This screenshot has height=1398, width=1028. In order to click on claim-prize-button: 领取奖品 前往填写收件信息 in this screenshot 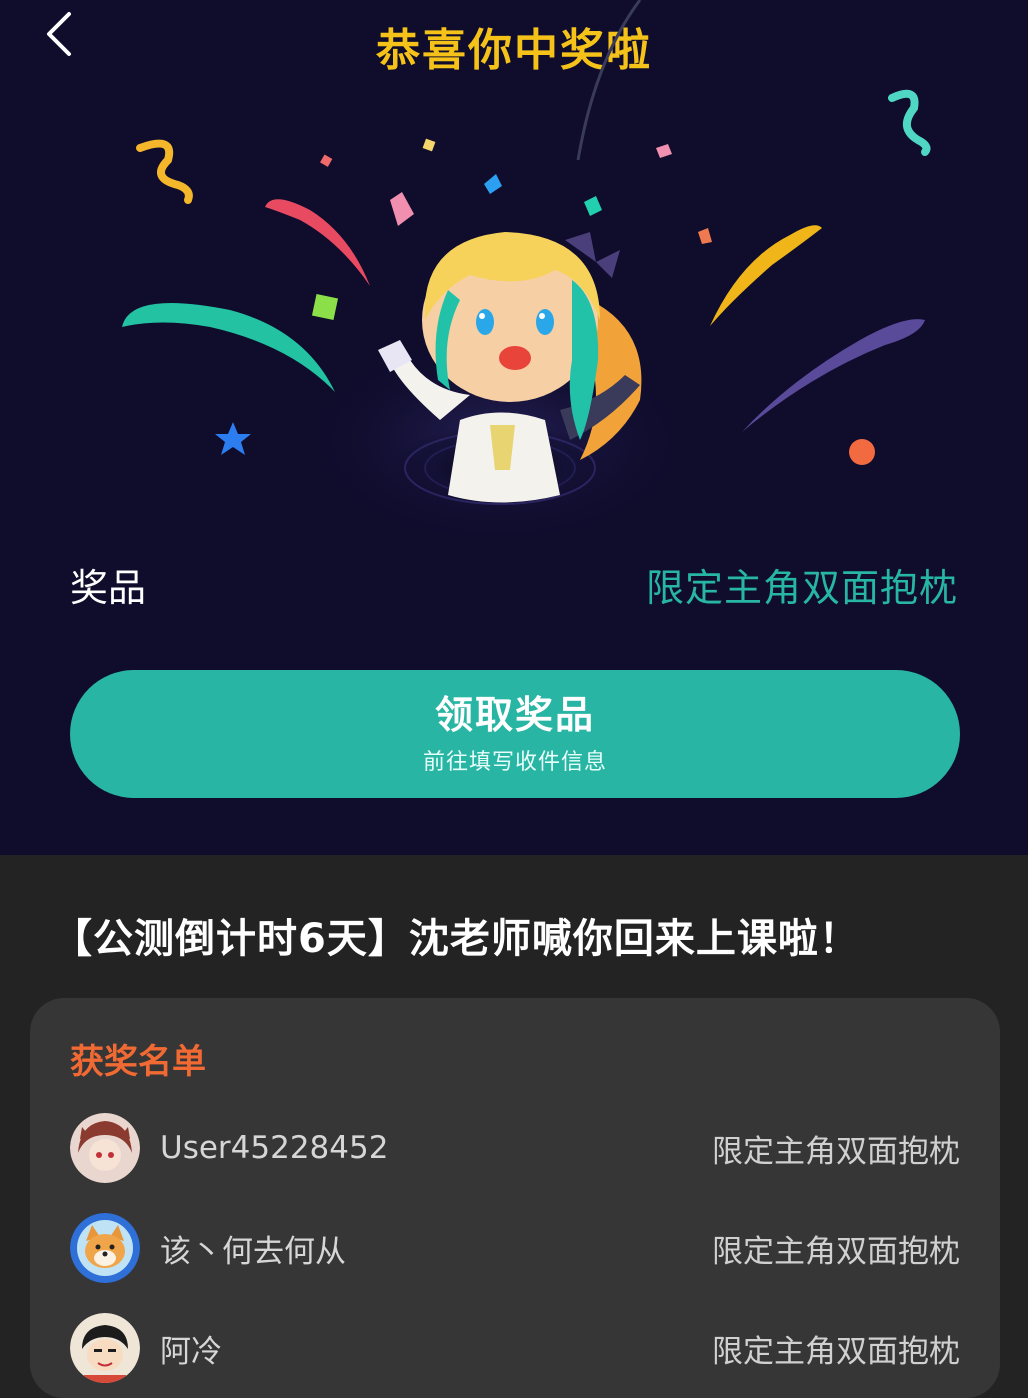, I will do `click(515, 734)`.